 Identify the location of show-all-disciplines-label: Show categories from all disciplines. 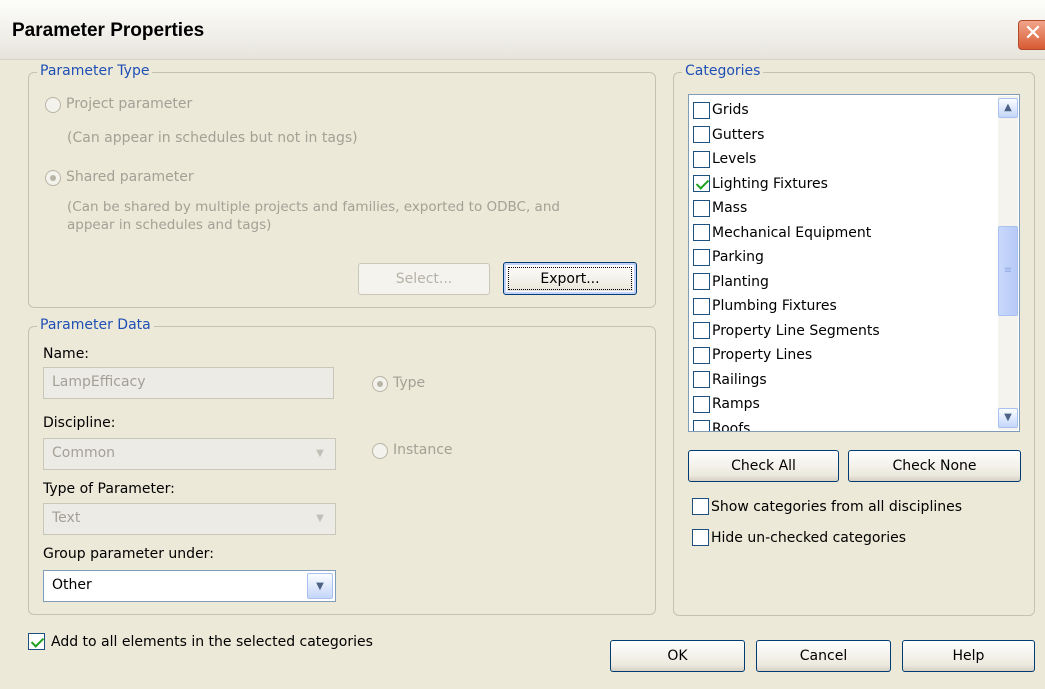
(837, 506).